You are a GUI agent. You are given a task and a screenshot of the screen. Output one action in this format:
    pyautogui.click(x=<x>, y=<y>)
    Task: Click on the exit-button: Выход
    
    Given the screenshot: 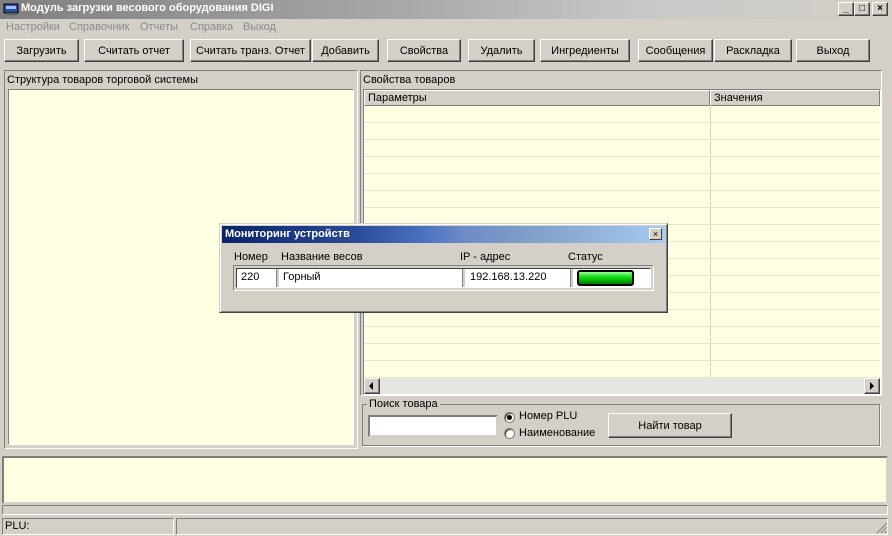 What is the action you would take?
    pyautogui.click(x=833, y=50)
    